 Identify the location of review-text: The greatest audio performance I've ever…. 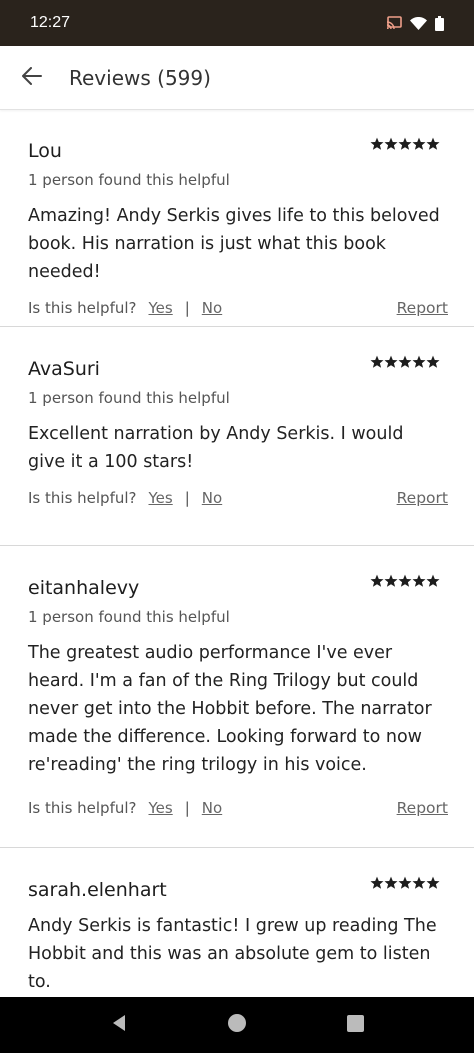
(230, 709).